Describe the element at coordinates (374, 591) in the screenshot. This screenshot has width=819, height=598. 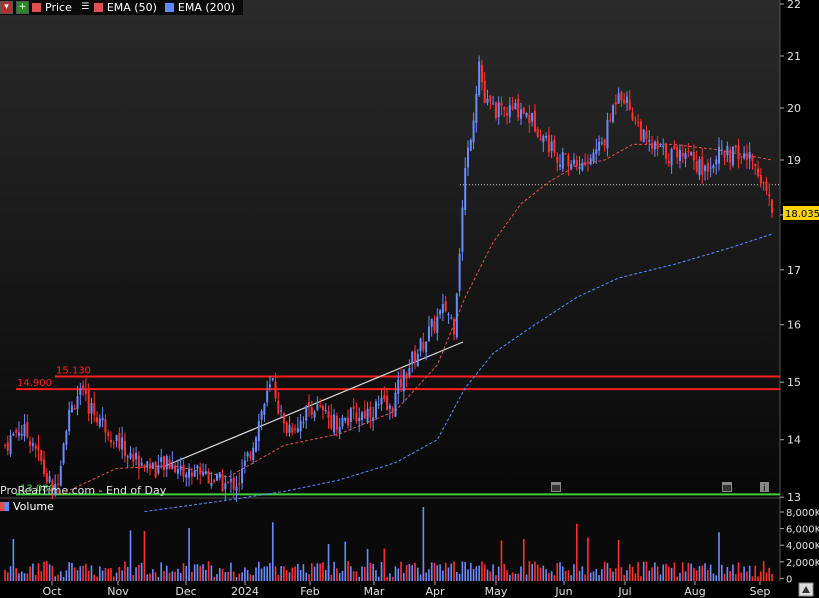
I see `x-tick-label: Mar` at that location.